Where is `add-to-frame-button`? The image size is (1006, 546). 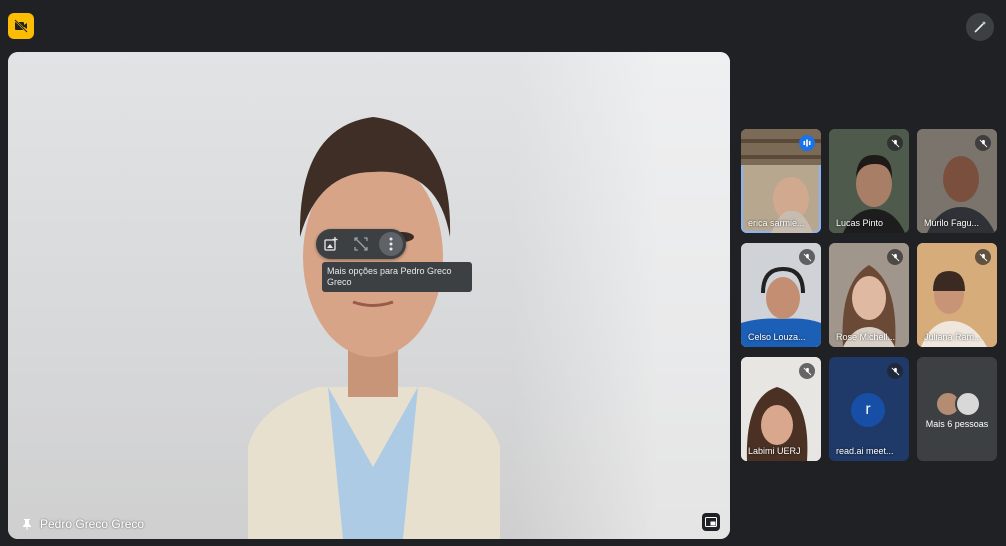
add-to-frame-button is located at coordinates (331, 244).